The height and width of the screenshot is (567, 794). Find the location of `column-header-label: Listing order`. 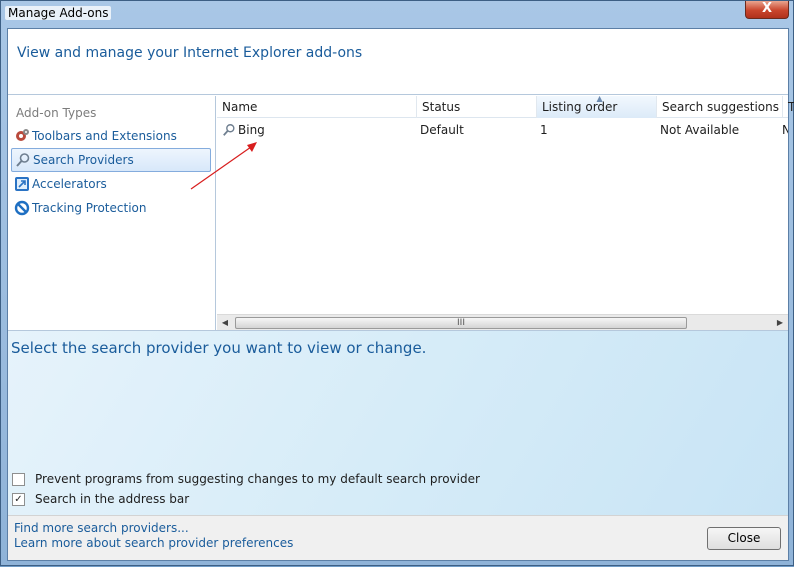

column-header-label: Listing order is located at coordinates (580, 107).